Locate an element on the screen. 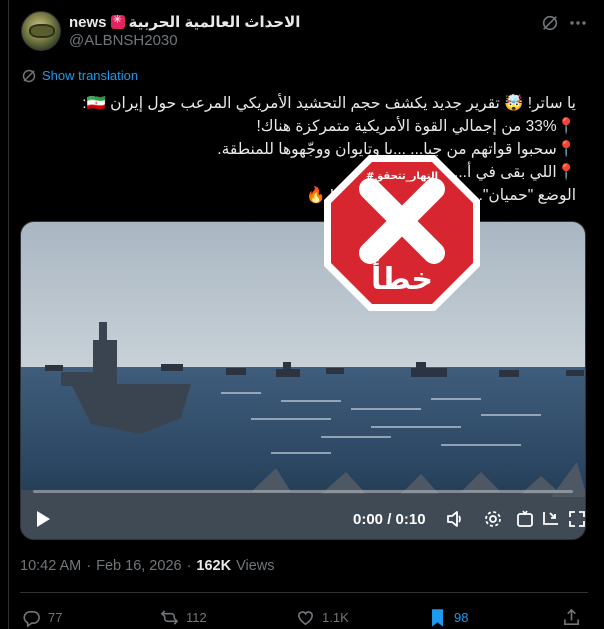 The width and height of the screenshot is (604, 629). reply-button: 77 is located at coordinates (42, 617).